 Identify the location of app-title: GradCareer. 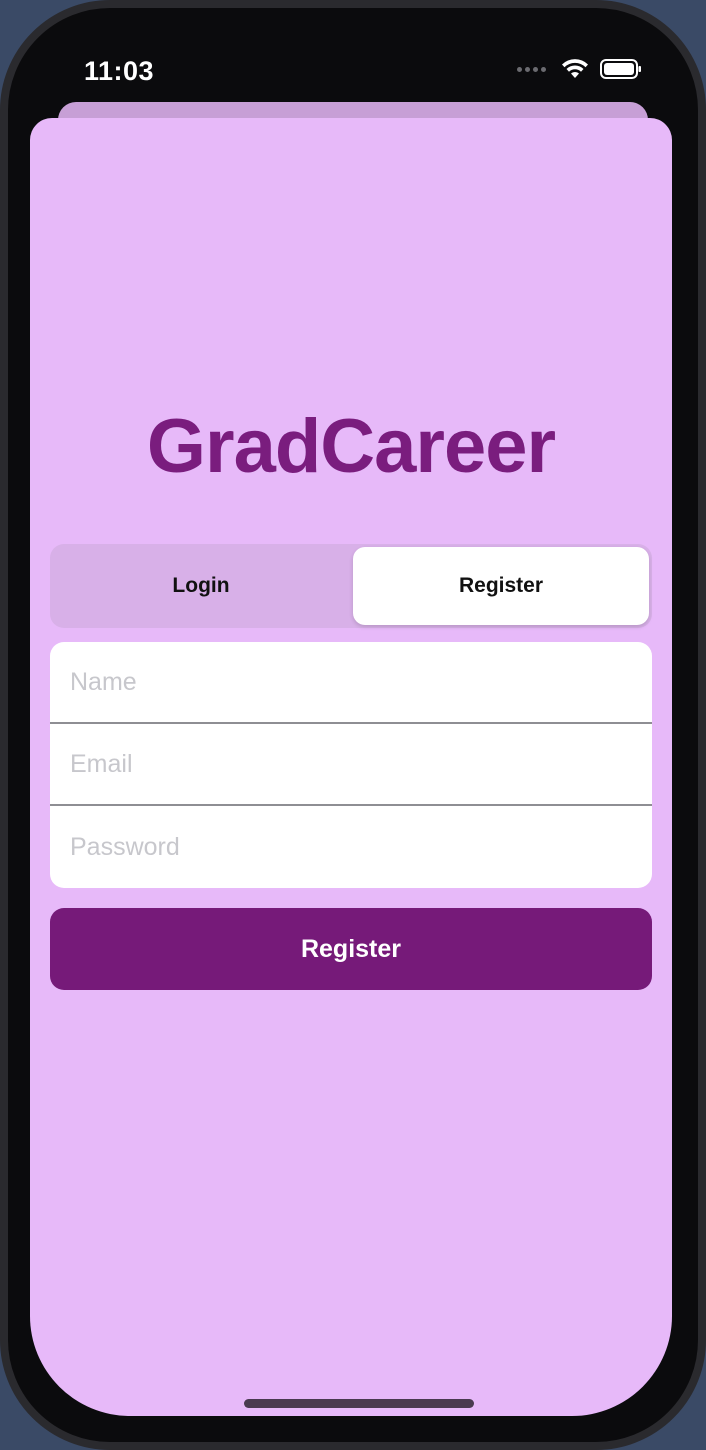
(351, 446).